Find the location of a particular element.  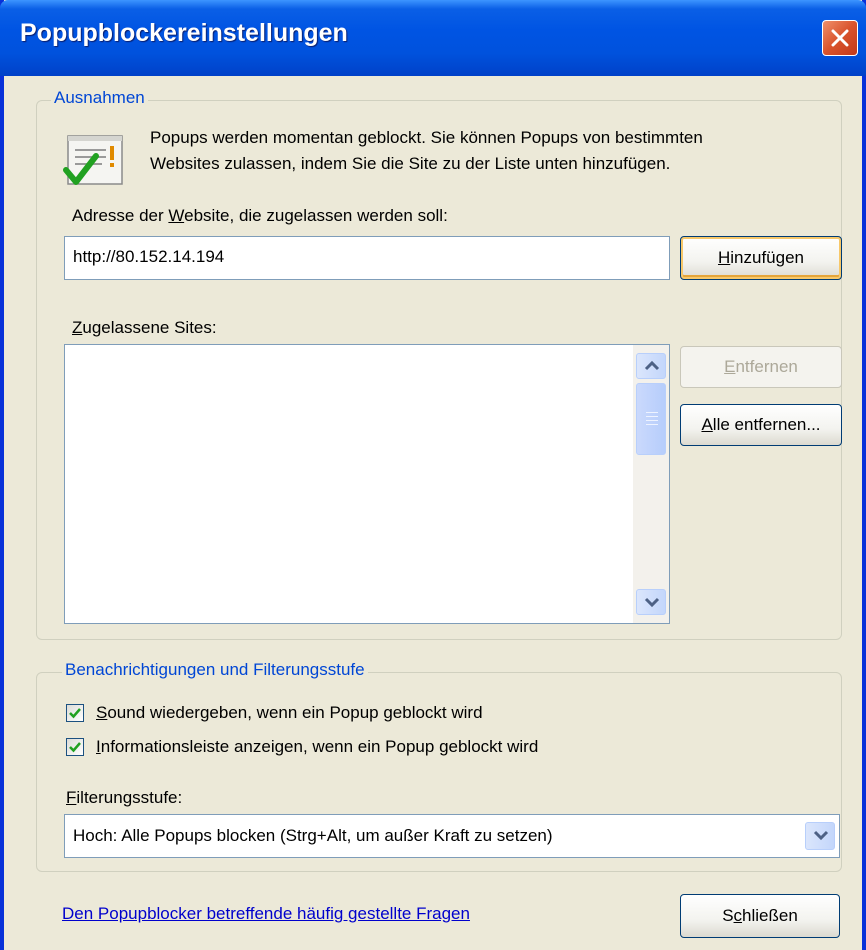

window-title: Popupblockereinstellungen is located at coordinates (184, 33).